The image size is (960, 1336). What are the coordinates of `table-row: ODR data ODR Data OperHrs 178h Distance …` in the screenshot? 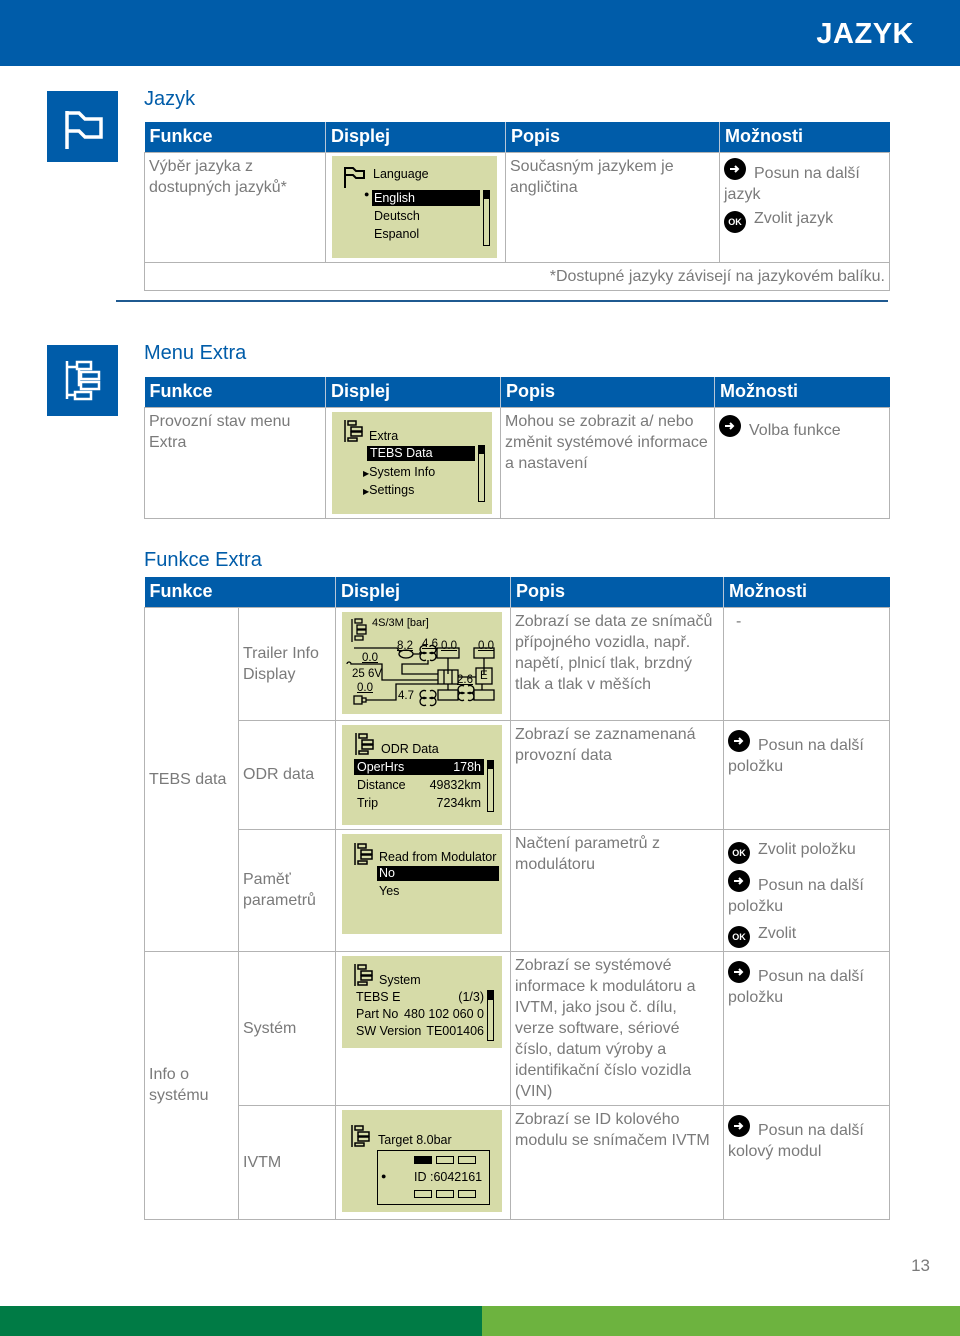 It's located at (517, 774).